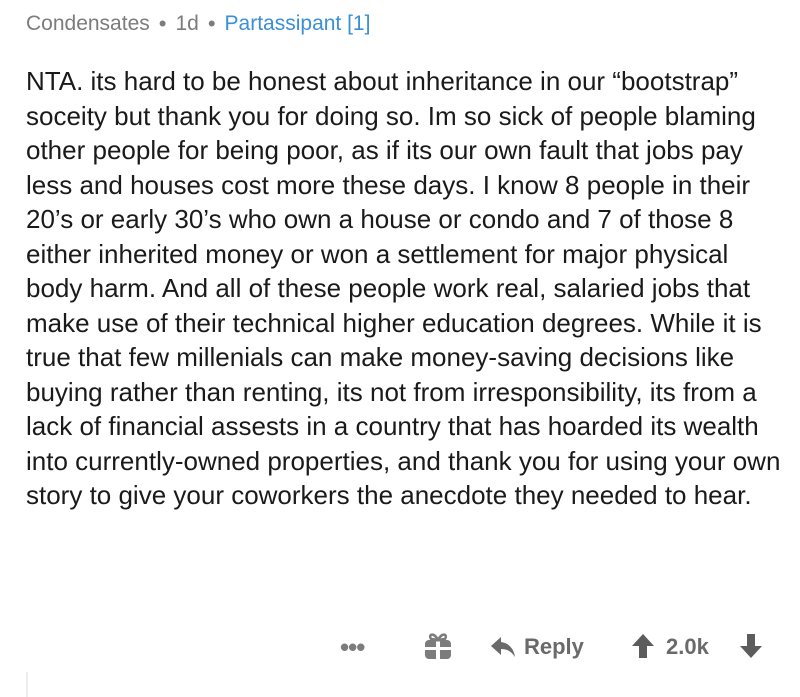  What do you see at coordinates (187, 23) in the screenshot?
I see `comment-age: 1d` at bounding box center [187, 23].